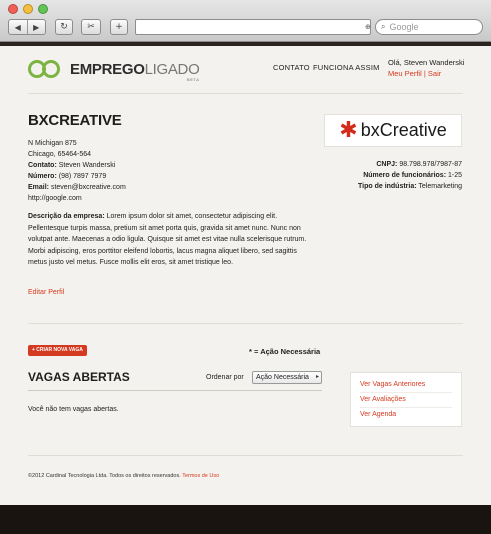  What do you see at coordinates (387, 164) in the screenshot?
I see `cnpj-label: CNPJ:` at bounding box center [387, 164].